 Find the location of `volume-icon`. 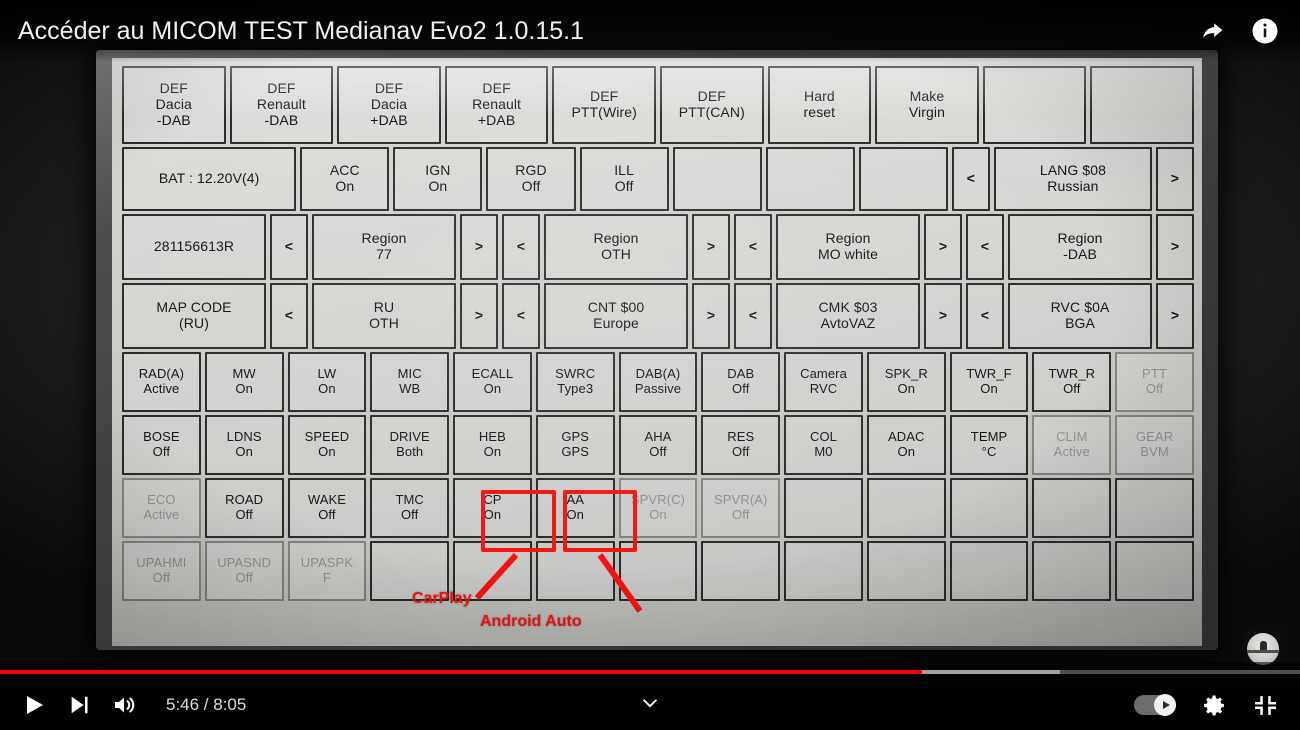

volume-icon is located at coordinates (125, 705).